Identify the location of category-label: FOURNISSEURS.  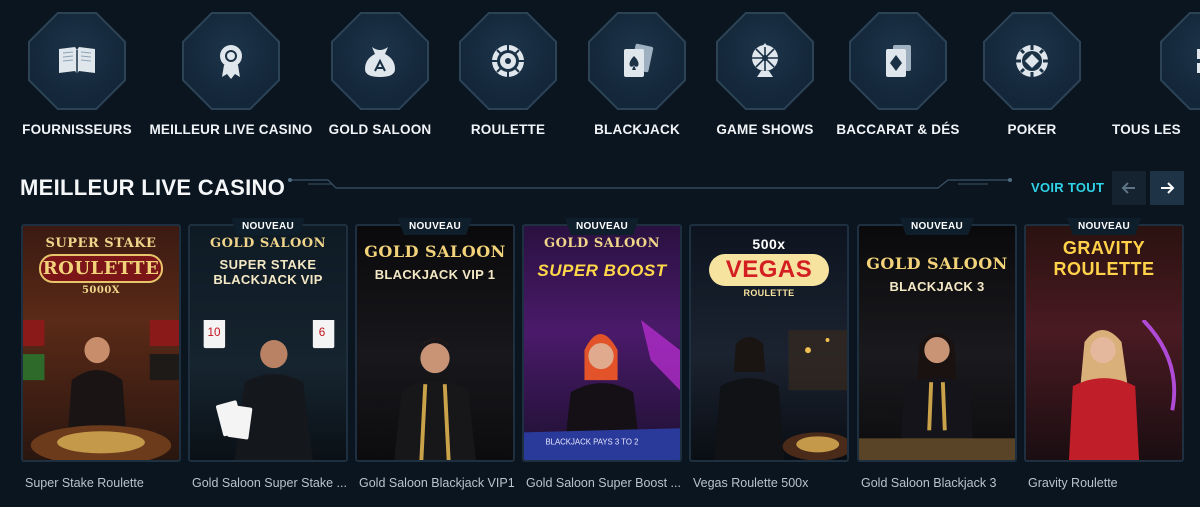
(77, 129).